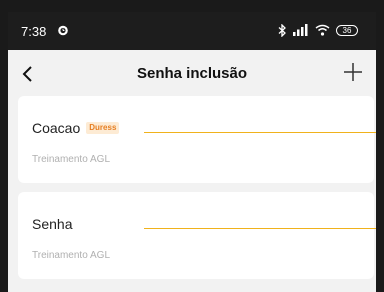 The image size is (384, 292). I want to click on entry-name: Coacao, so click(56, 128).